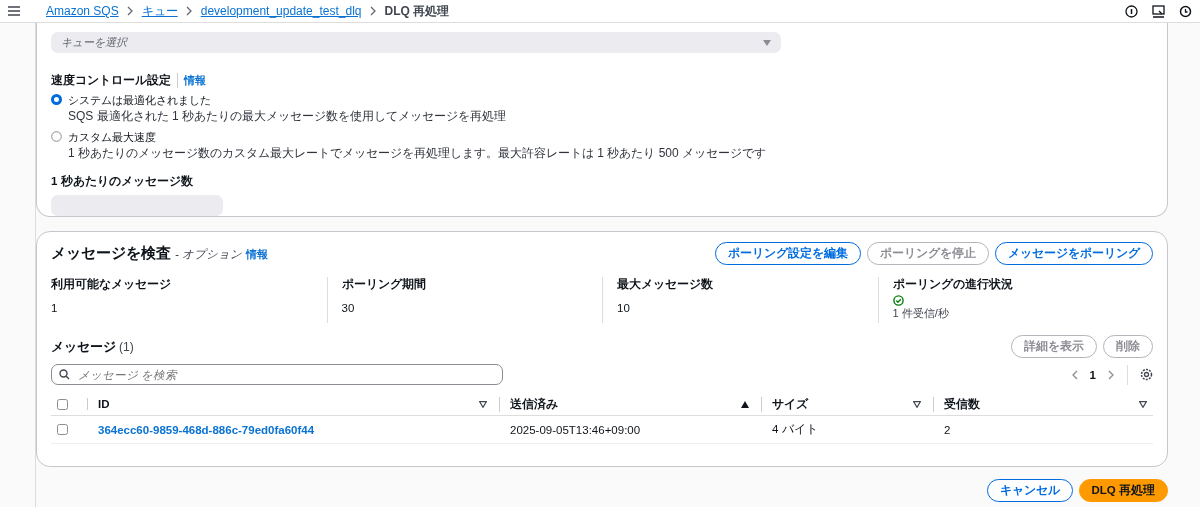 This screenshot has width=1200, height=507. What do you see at coordinates (206, 429) in the screenshot?
I see `message-id-link: 364ecc60-9859-468d-886c-79ed0fa60f44` at bounding box center [206, 429].